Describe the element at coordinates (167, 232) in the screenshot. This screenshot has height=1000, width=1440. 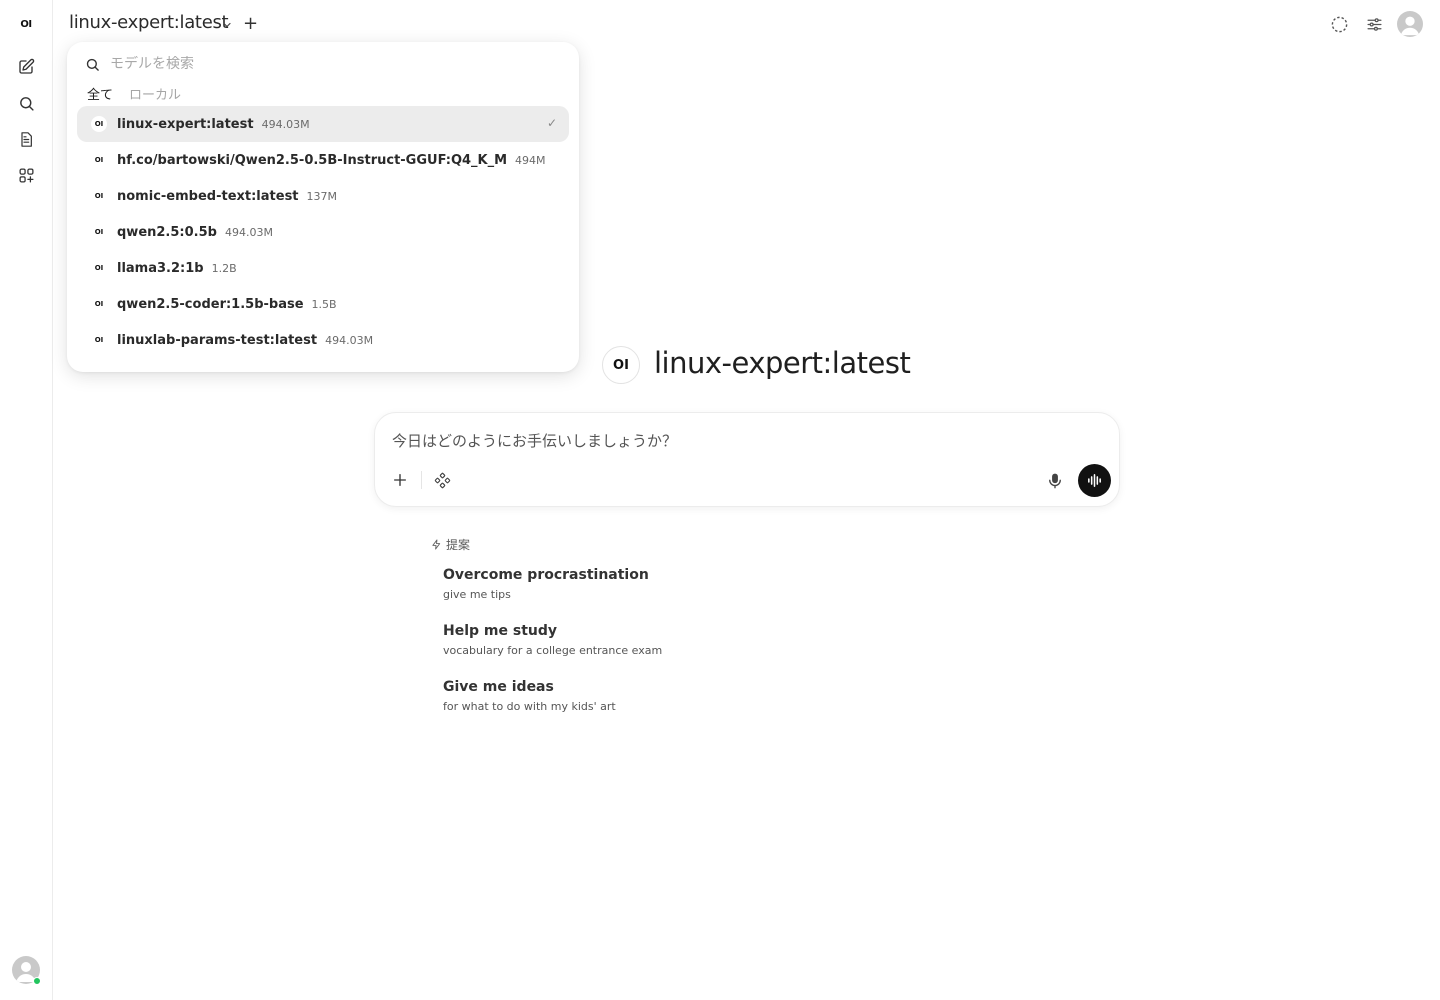
I see `model-name: qwen2.5:0.5b` at that location.